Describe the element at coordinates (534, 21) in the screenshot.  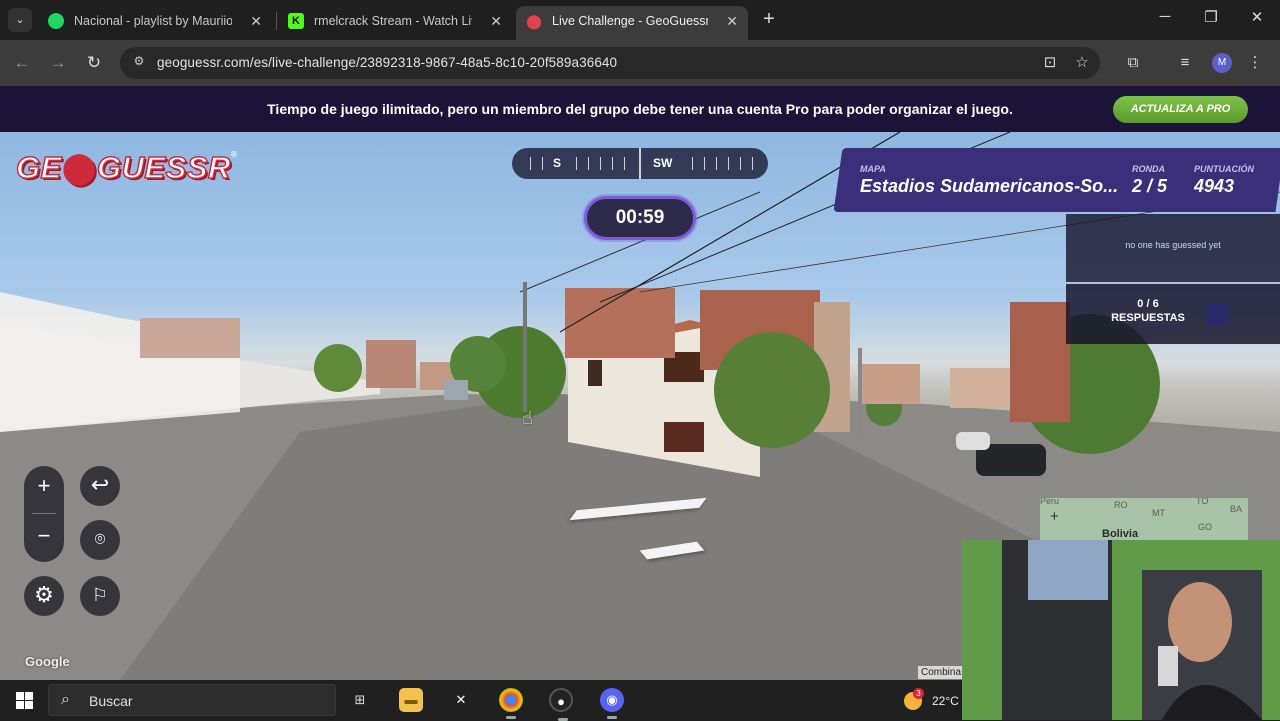
I see `geoguessr-pin-icon: ⬤` at that location.